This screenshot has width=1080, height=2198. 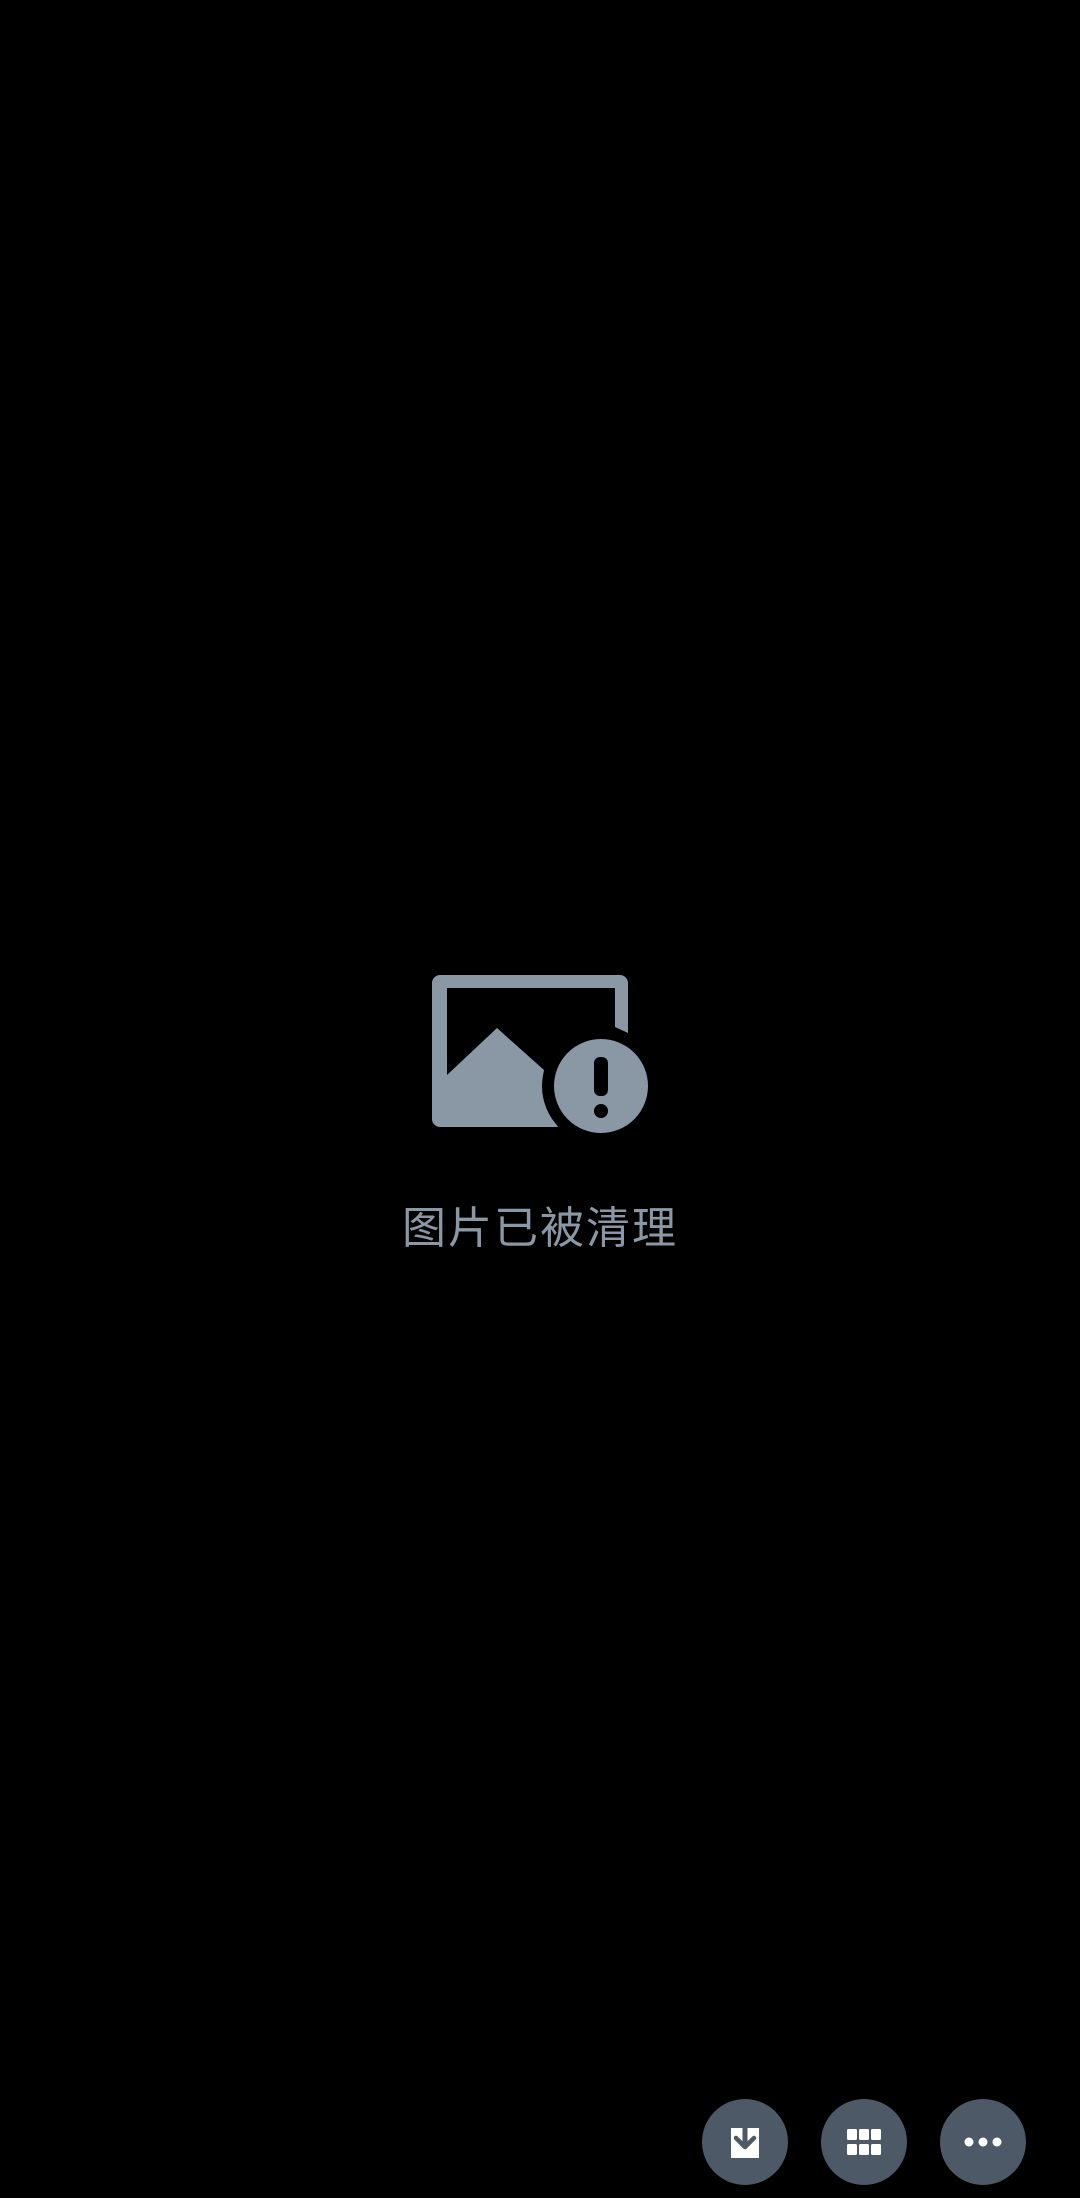 I want to click on more-options-button, so click(x=983, y=2142).